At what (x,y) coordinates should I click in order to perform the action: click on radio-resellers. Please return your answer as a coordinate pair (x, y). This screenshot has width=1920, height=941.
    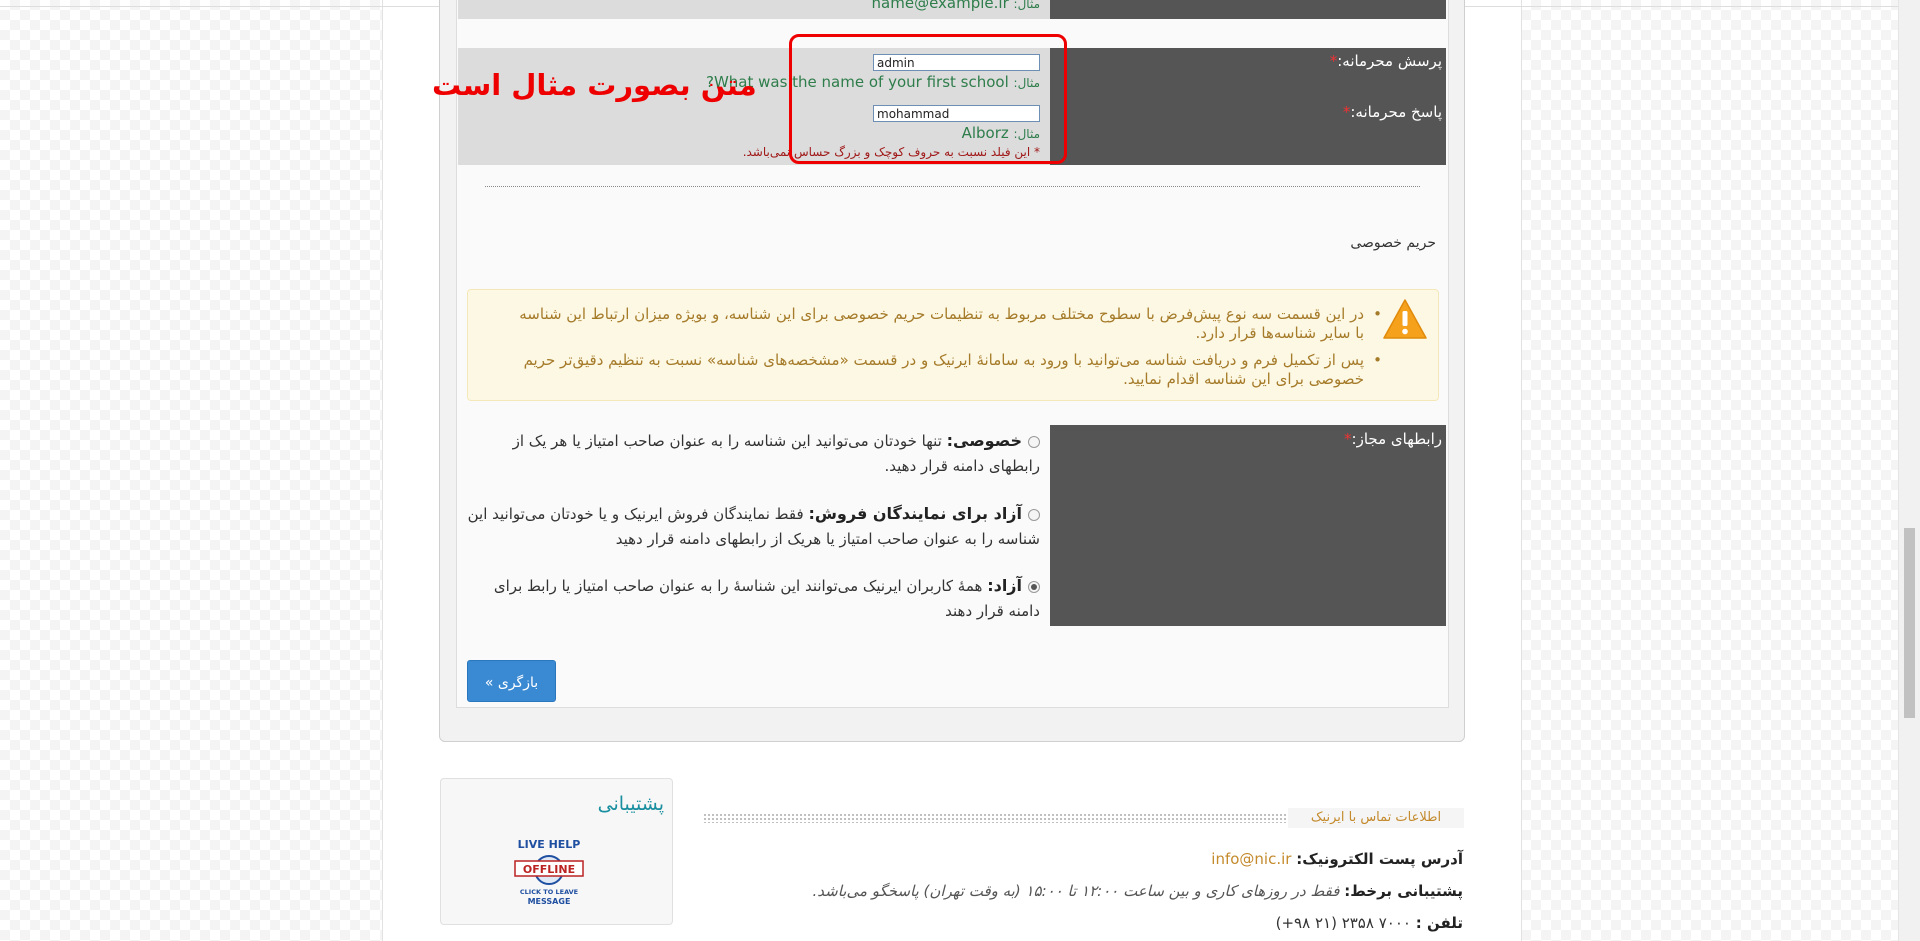
    Looking at the image, I should click on (1034, 514).